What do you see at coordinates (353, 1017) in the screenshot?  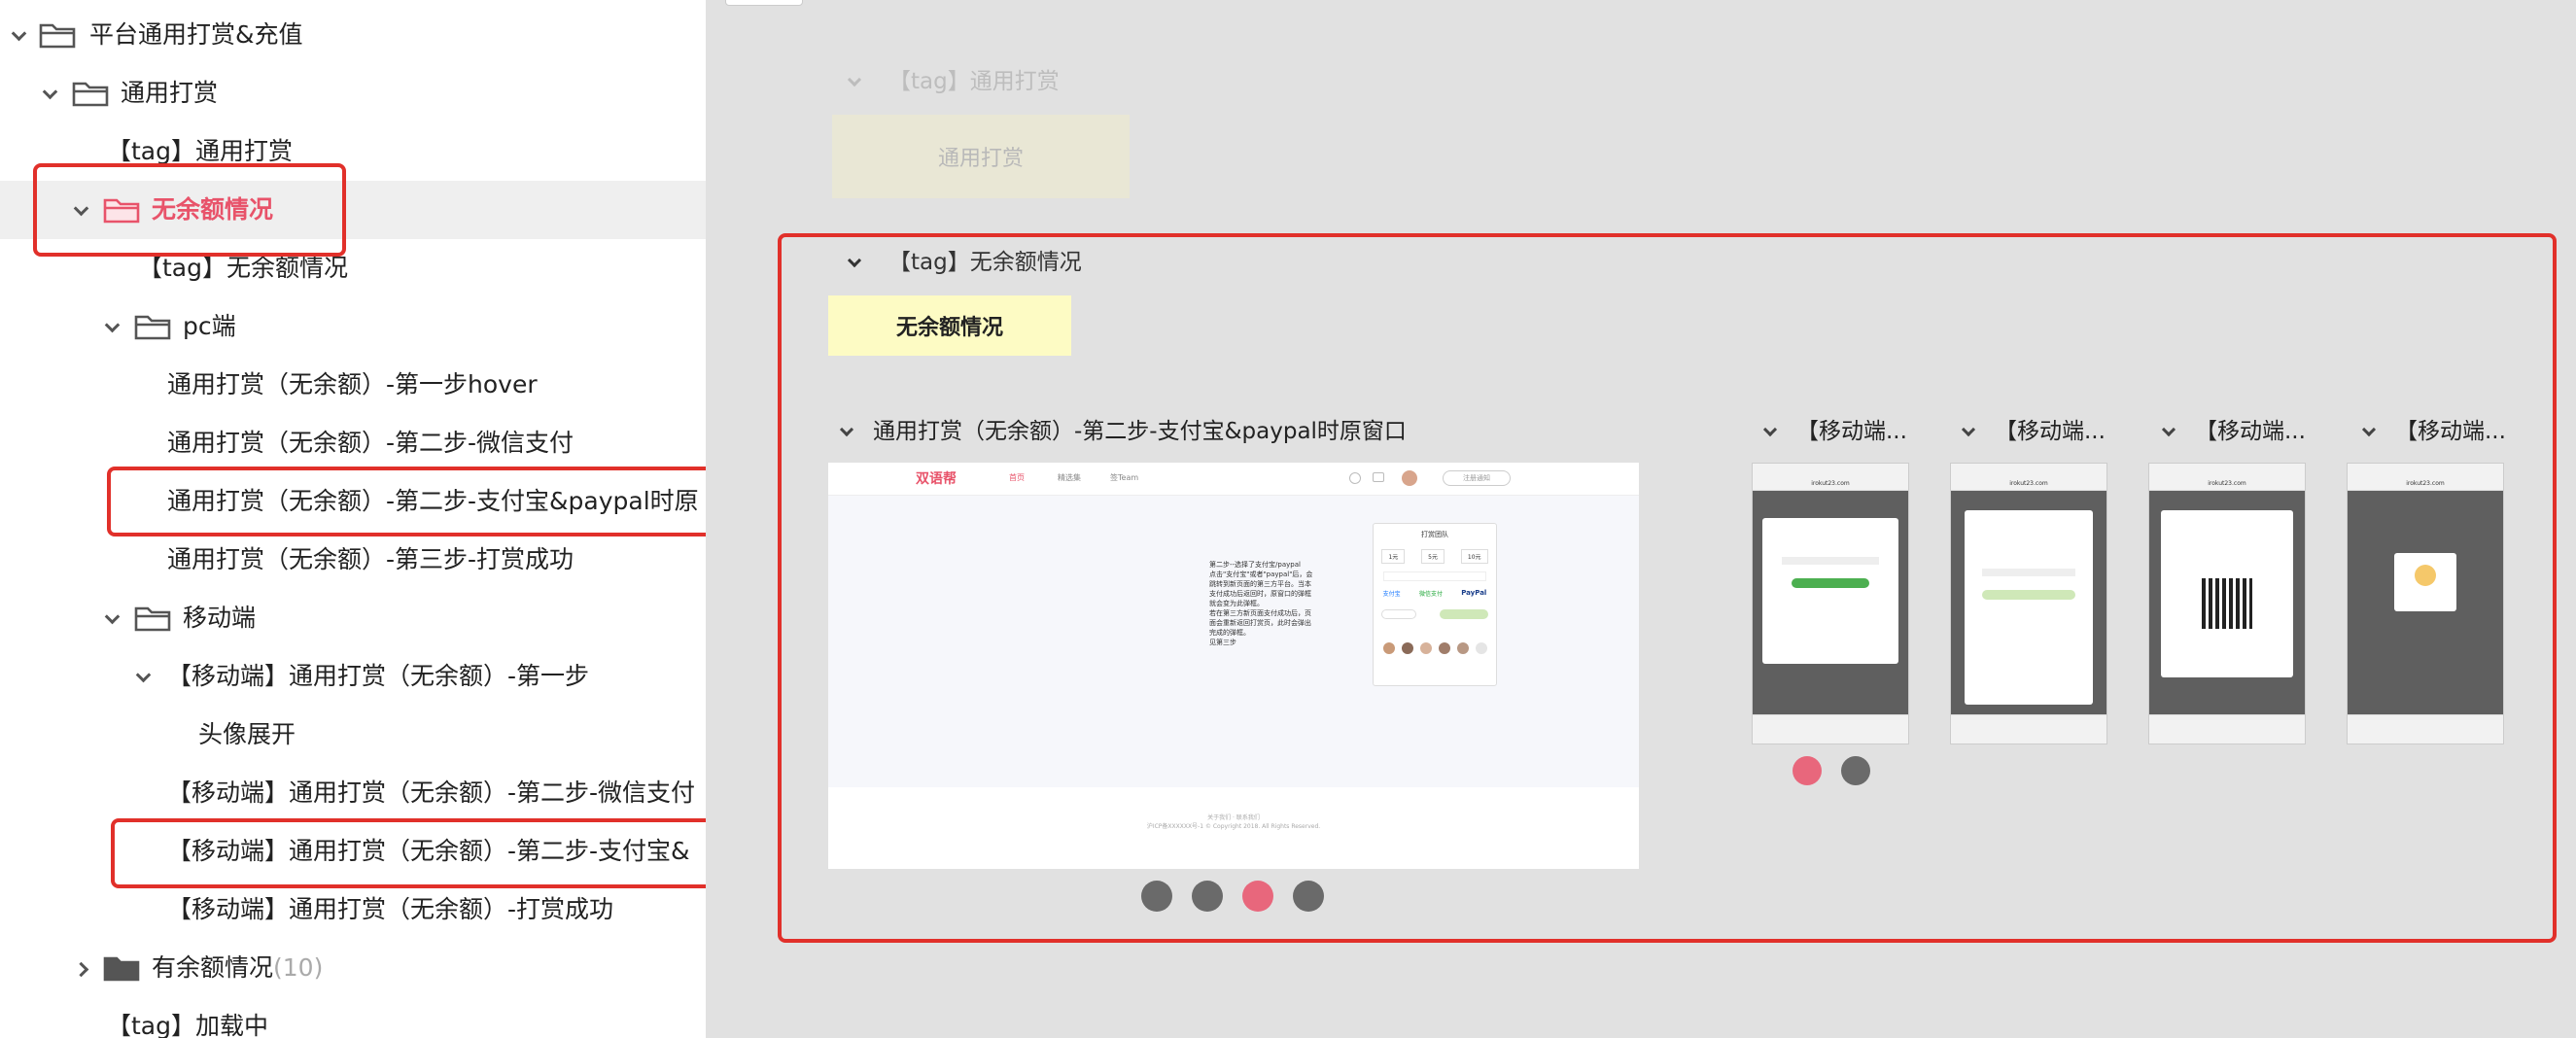 I see `tree-row-tag-loading: 【tag】加载中` at bounding box center [353, 1017].